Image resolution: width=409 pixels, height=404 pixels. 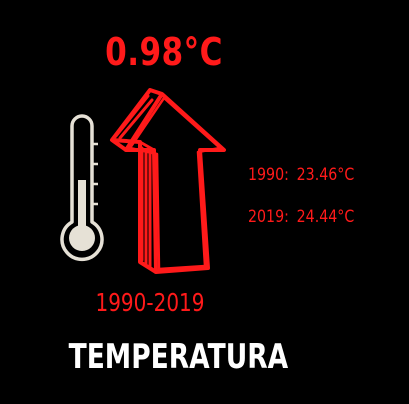 What do you see at coordinates (268, 216) in the screenshot?
I see `stat-year: 2019:` at bounding box center [268, 216].